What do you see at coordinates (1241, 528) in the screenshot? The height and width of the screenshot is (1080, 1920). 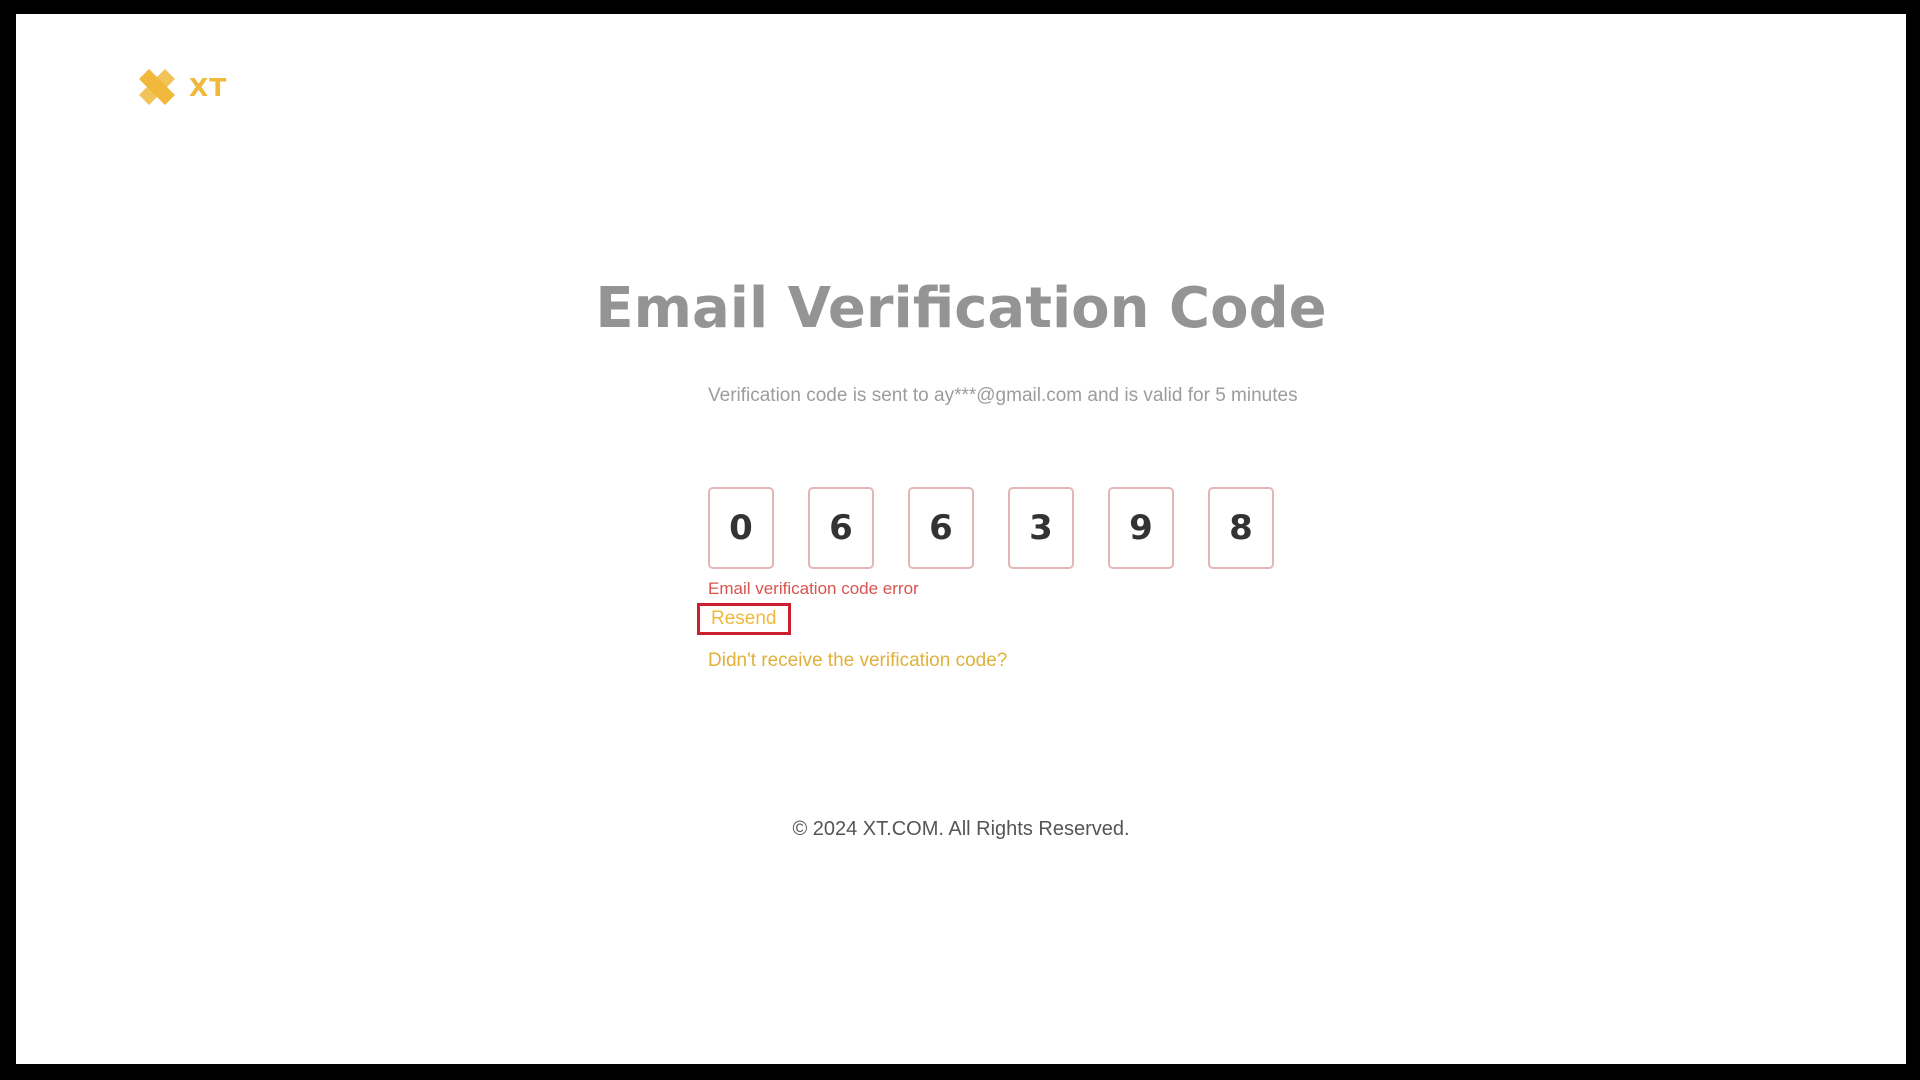 I see `code-digit-6: 8` at bounding box center [1241, 528].